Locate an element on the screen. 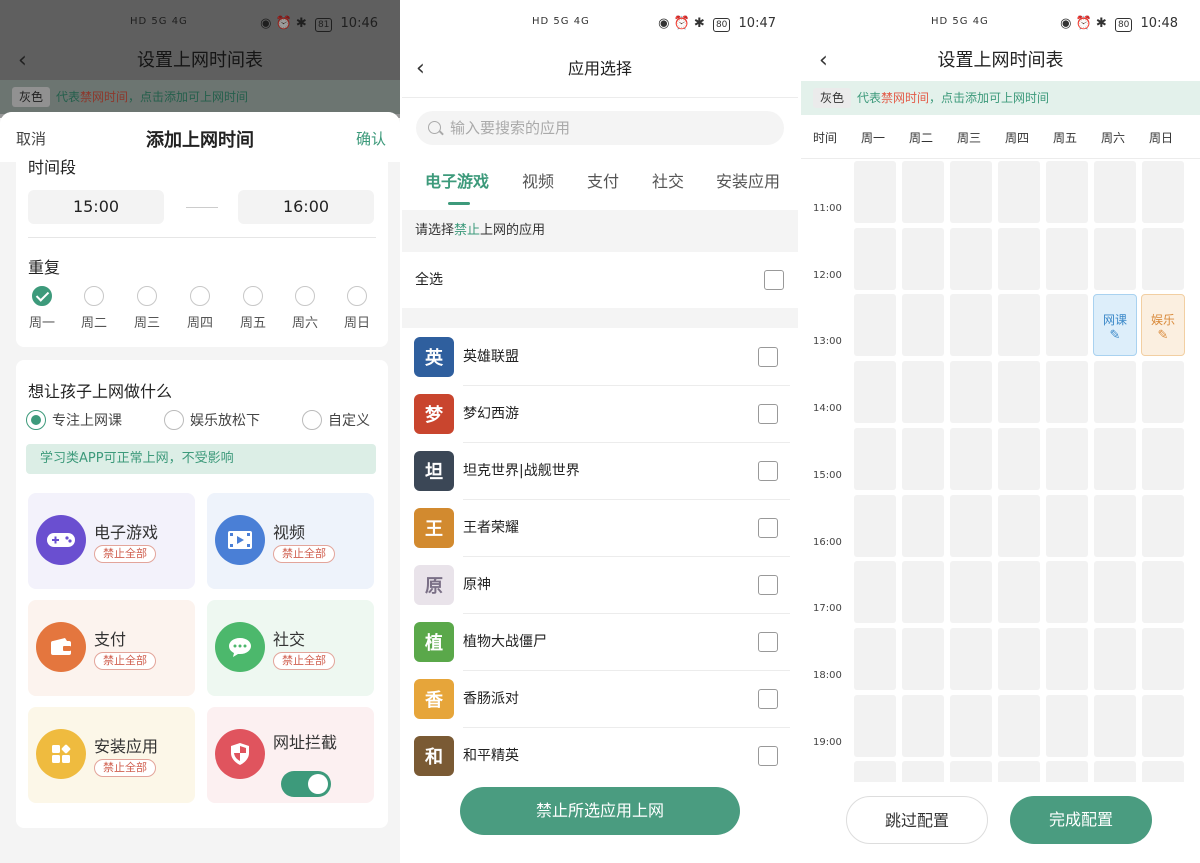 The width and height of the screenshot is (1200, 863). start-time-field: 15:00 is located at coordinates (96, 207).